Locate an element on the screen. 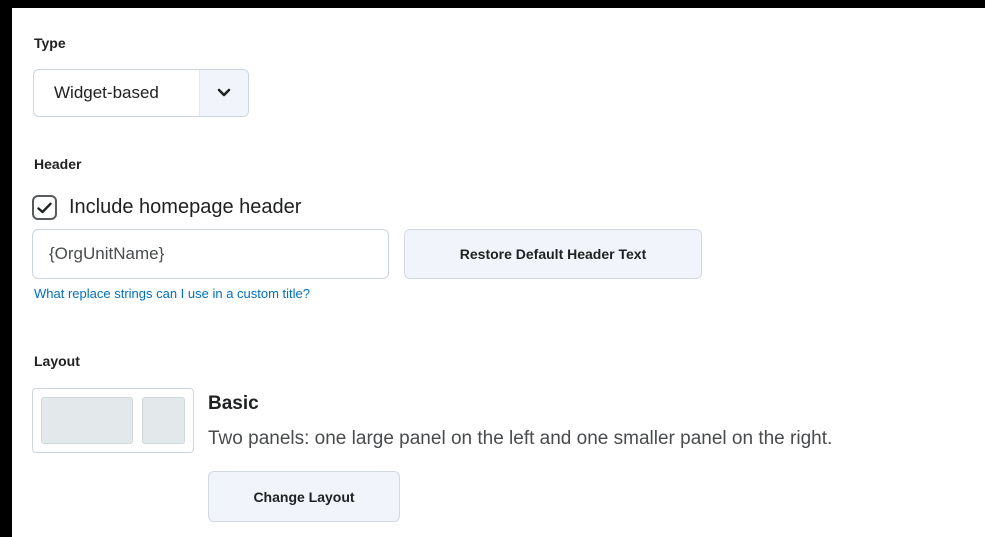 This screenshot has height=537, width=985. layout-thumbnail-small-panel is located at coordinates (163, 420).